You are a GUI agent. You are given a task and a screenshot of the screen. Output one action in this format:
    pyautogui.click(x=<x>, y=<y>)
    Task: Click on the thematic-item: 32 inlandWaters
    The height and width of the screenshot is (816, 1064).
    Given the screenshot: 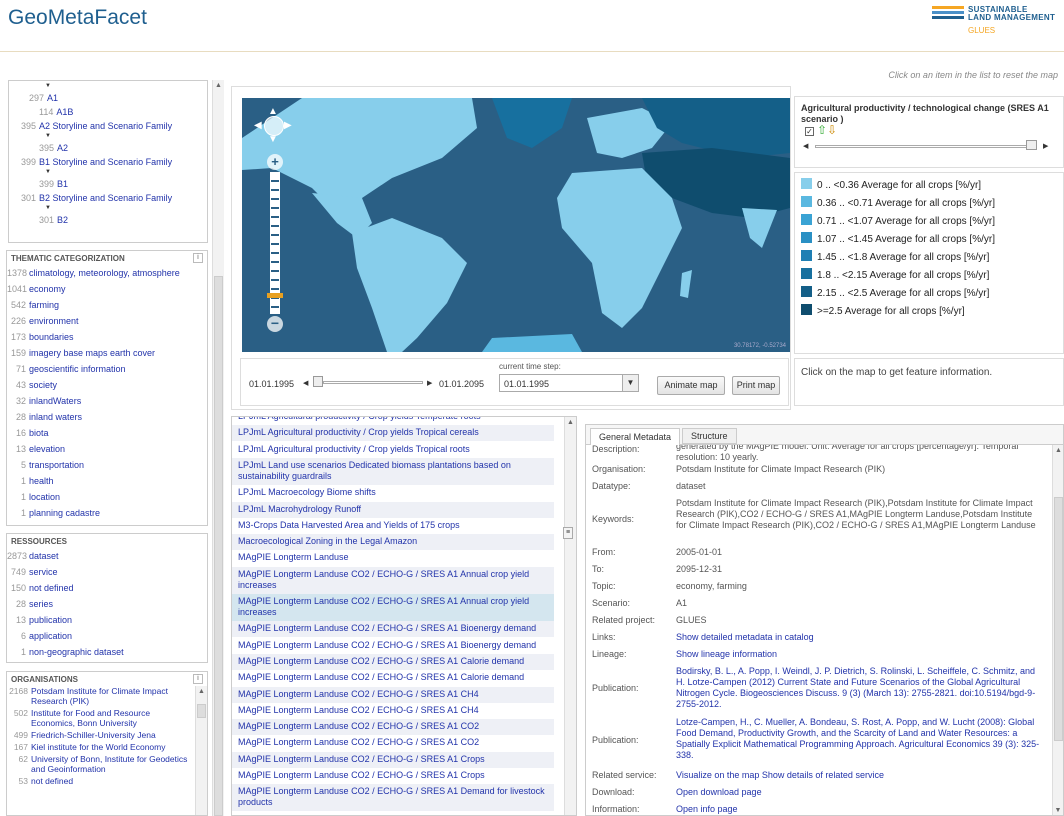 What is the action you would take?
    pyautogui.click(x=107, y=401)
    